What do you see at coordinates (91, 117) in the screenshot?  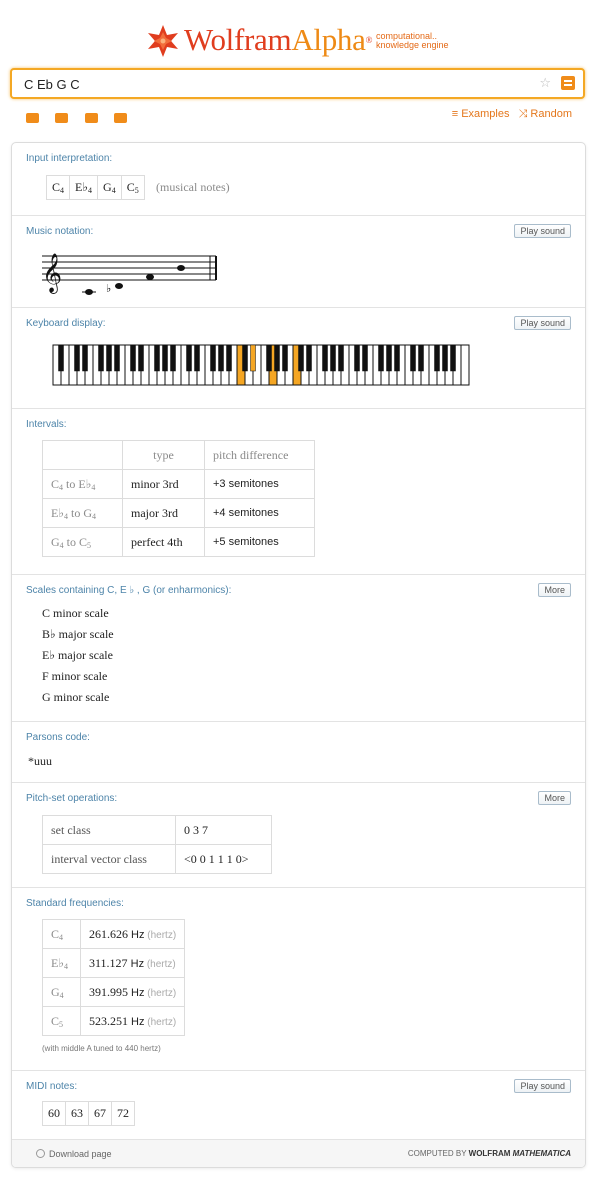 I see `data-input-icon` at bounding box center [91, 117].